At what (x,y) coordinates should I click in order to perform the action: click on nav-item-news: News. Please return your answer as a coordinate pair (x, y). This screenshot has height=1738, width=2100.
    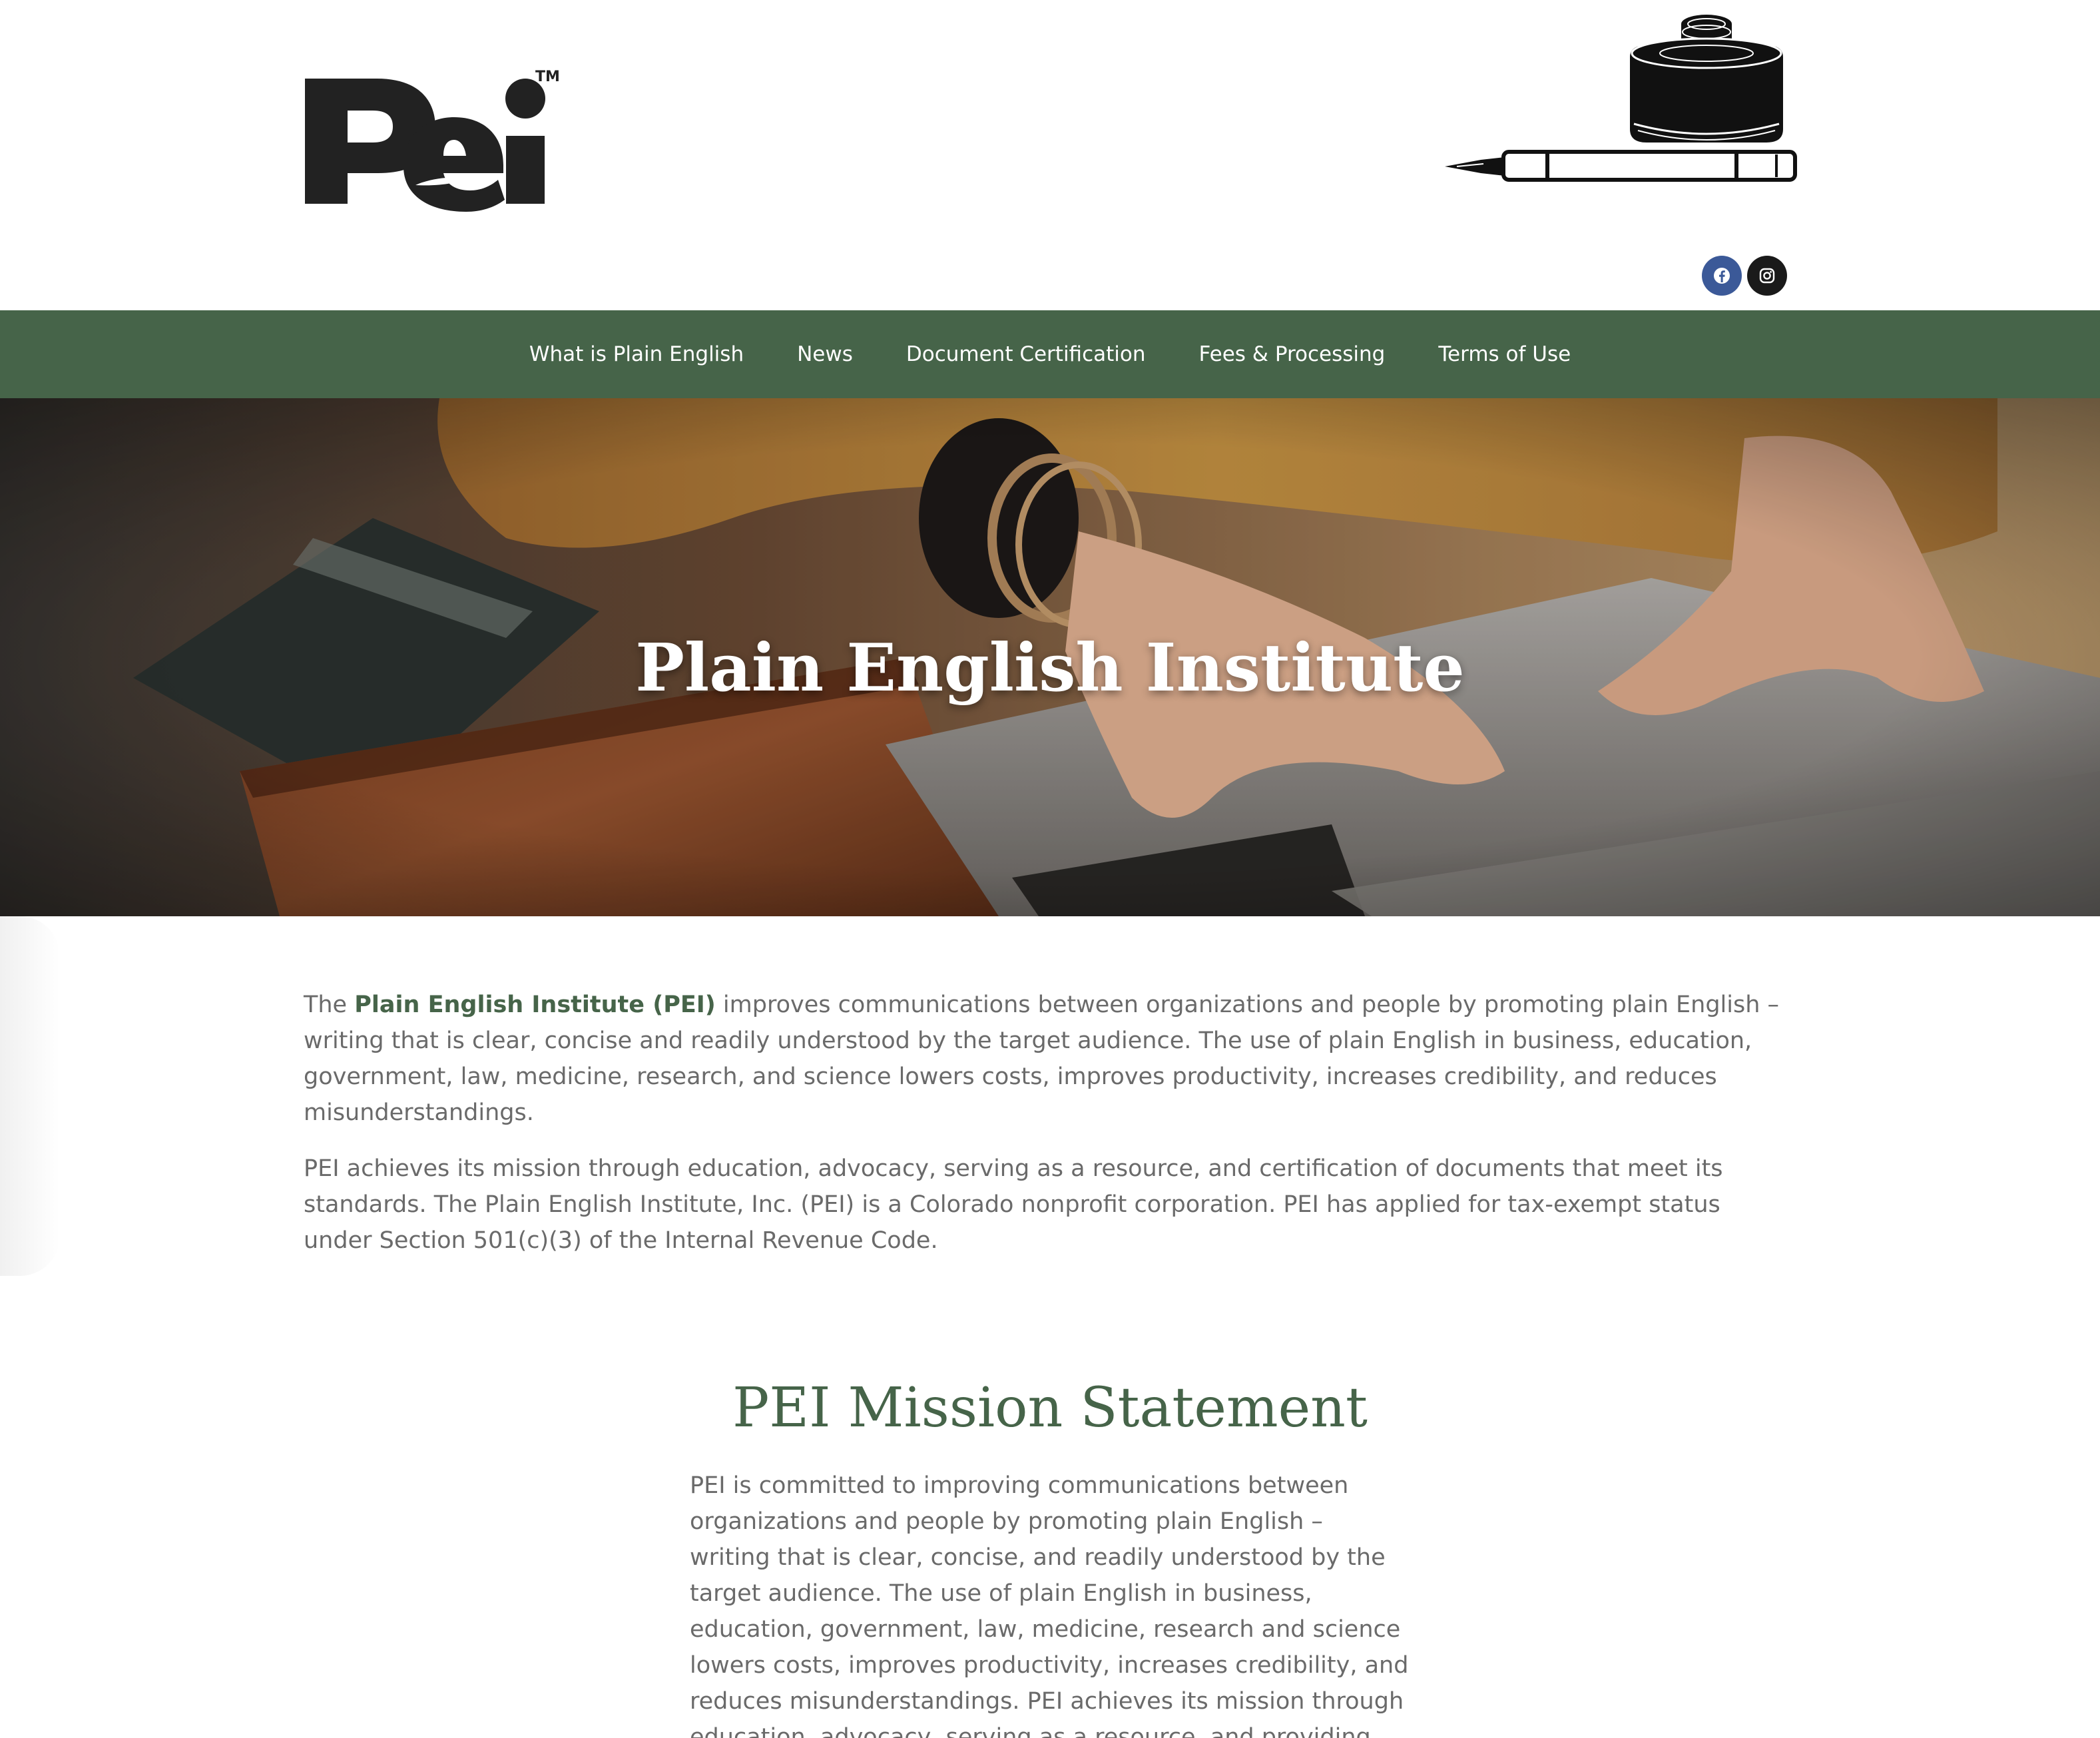
    Looking at the image, I should click on (825, 354).